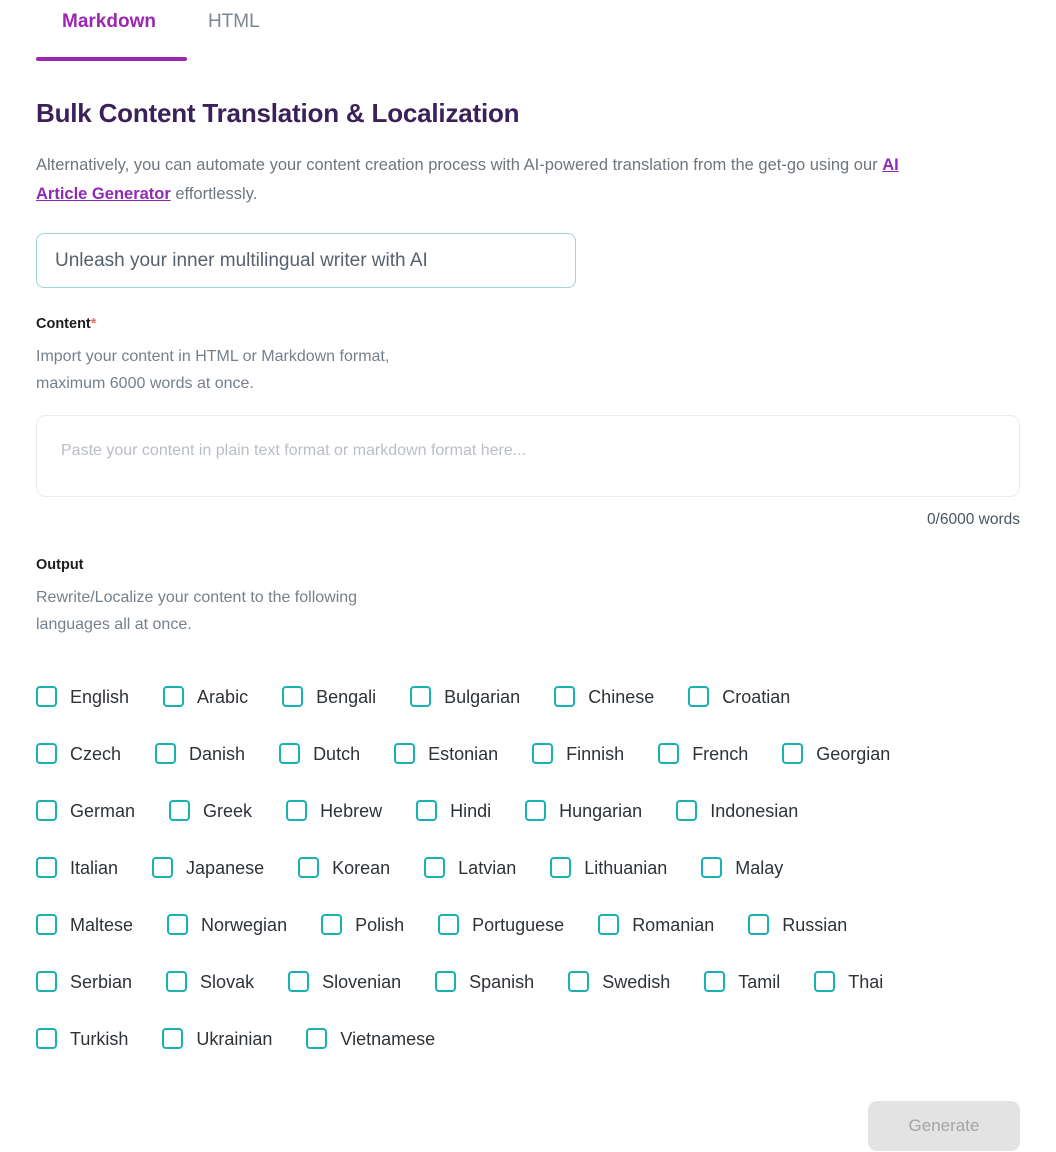 This screenshot has height=1152, width=1056. I want to click on generate-button: Generate, so click(944, 1126).